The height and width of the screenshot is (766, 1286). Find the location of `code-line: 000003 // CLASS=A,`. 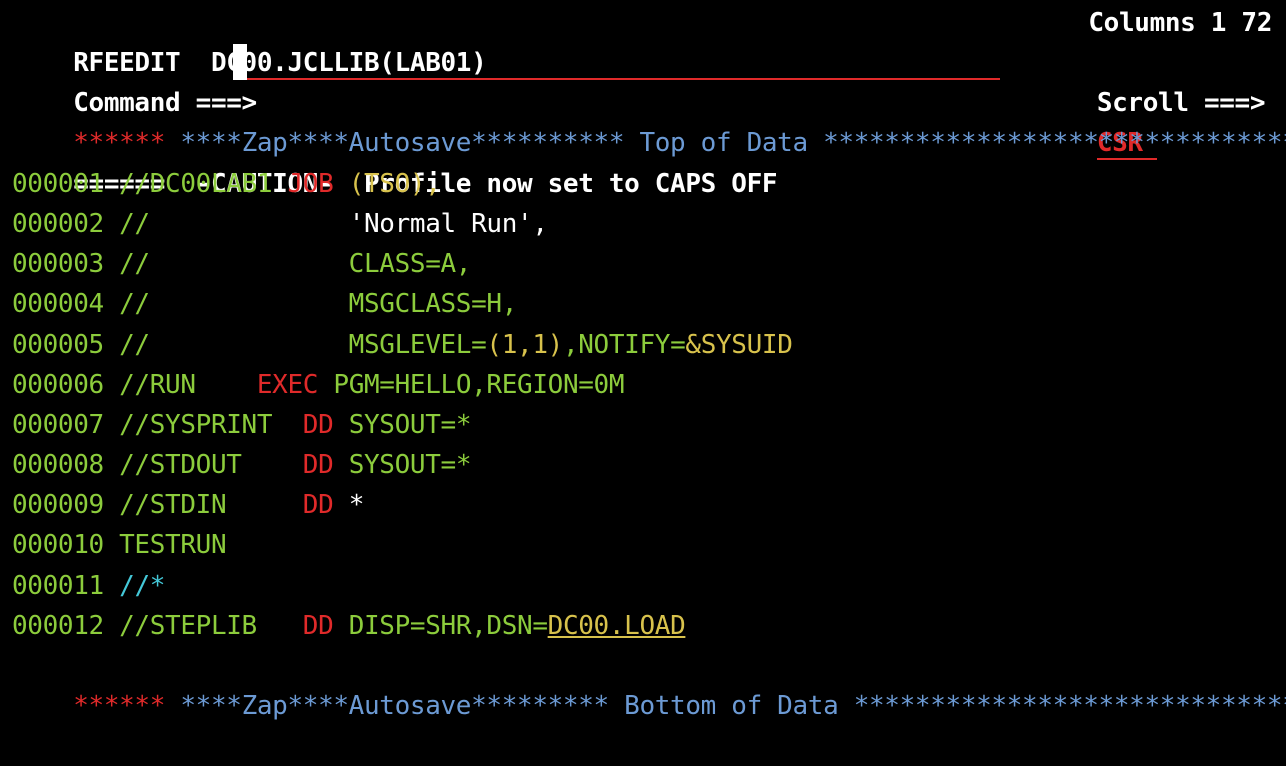

code-line: 000003 // CLASS=A, is located at coordinates (647, 264).